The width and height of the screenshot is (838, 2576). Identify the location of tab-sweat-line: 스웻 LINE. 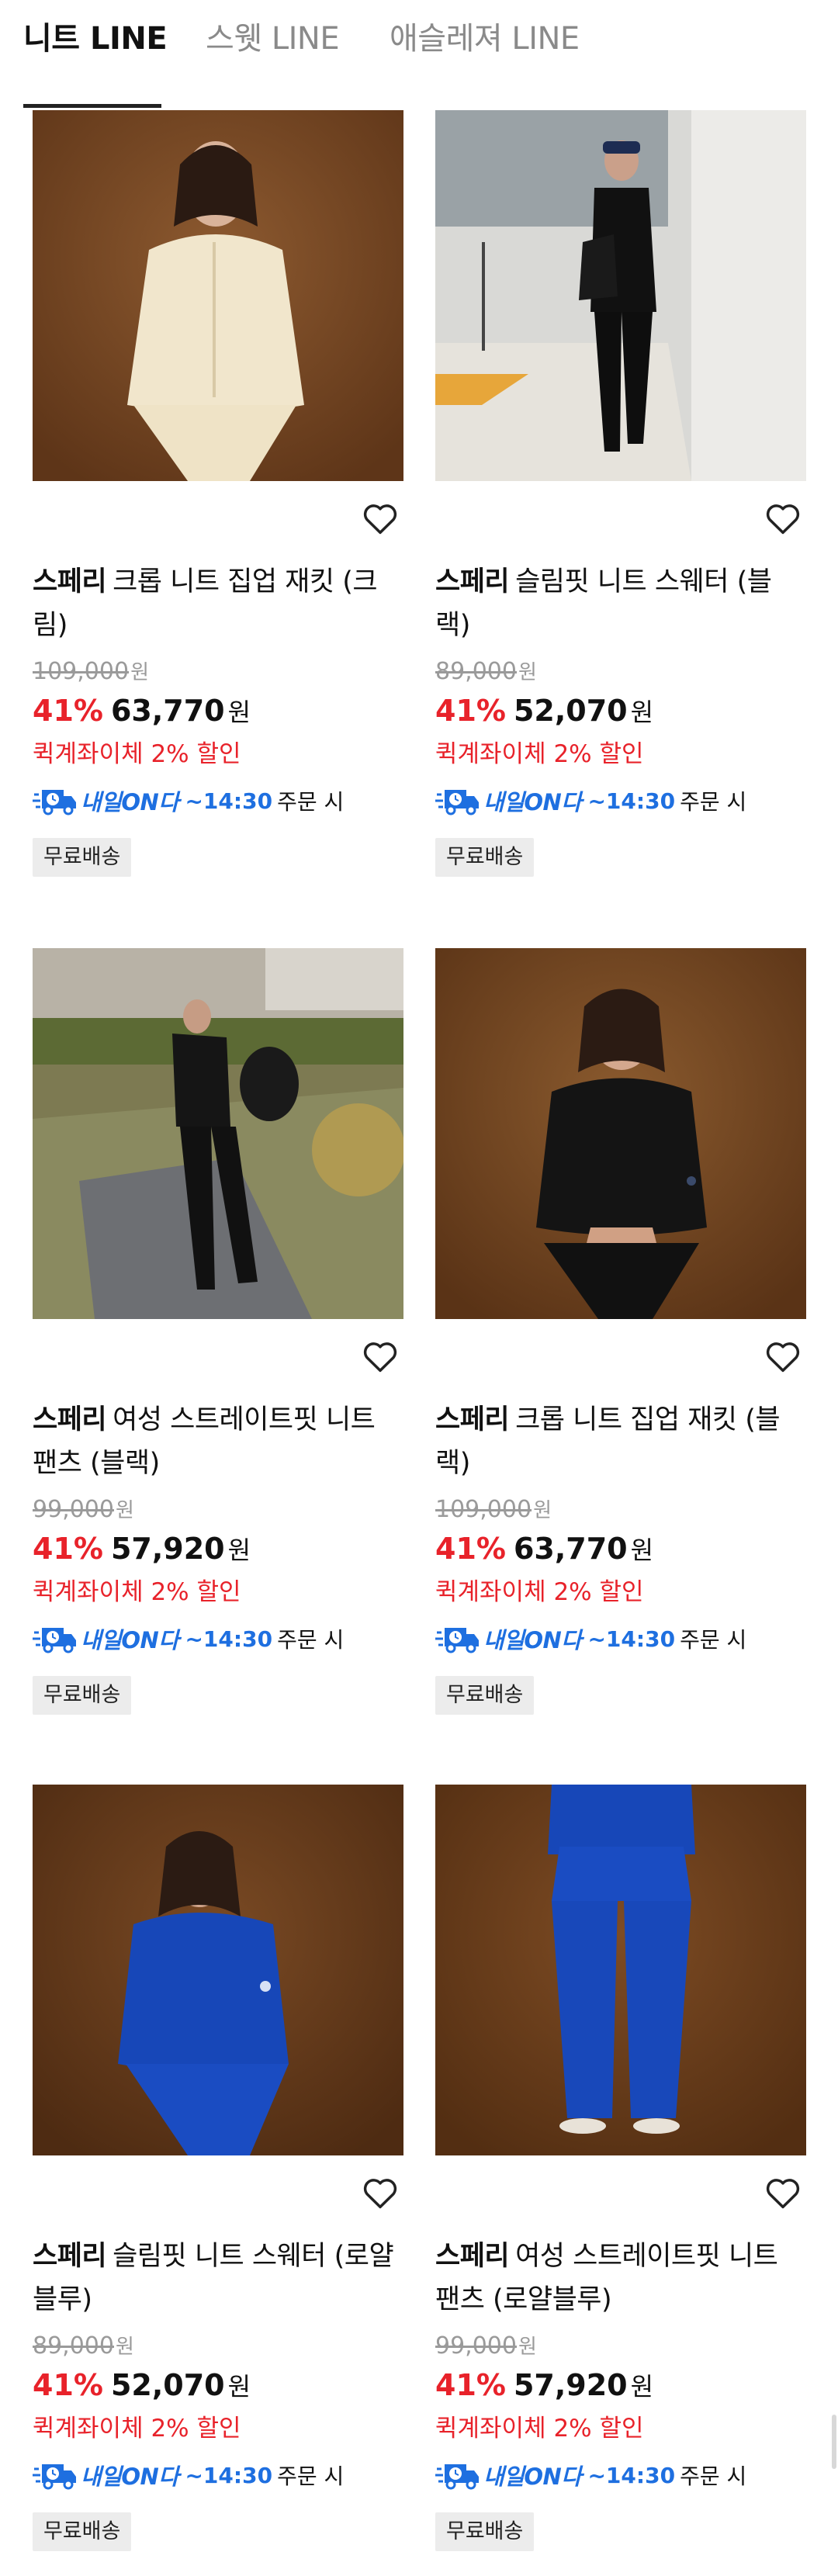
(273, 39).